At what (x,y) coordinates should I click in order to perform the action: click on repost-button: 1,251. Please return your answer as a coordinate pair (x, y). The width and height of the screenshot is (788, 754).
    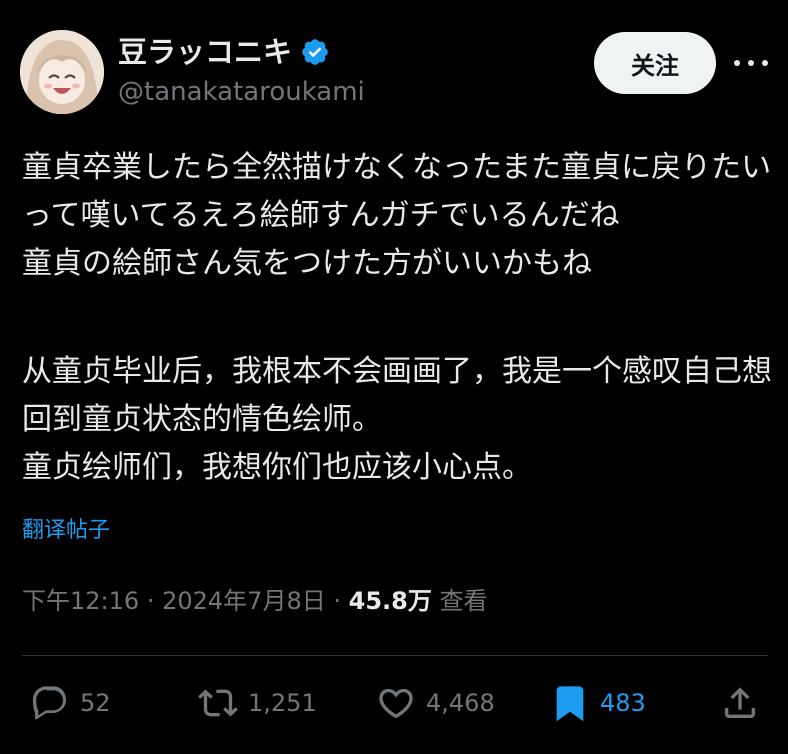
    Looking at the image, I should click on (257, 703).